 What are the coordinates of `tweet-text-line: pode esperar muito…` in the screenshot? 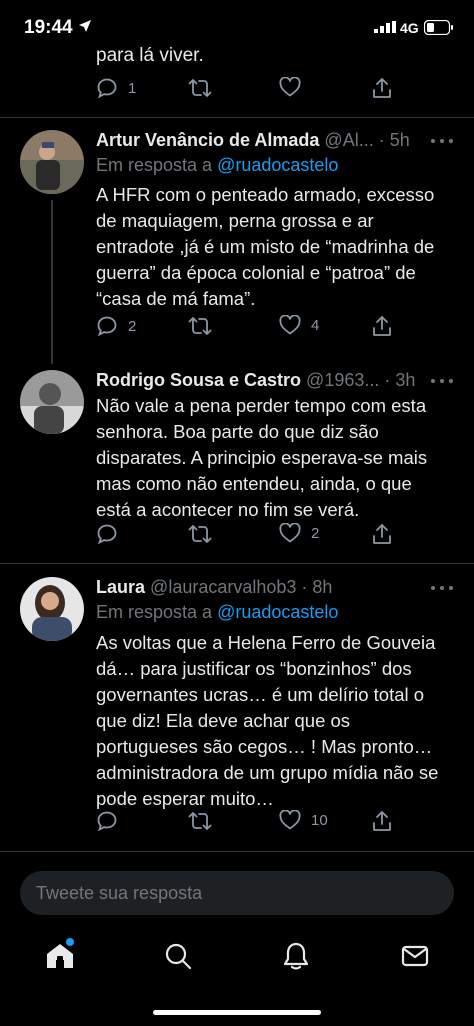 It's located at (185, 798).